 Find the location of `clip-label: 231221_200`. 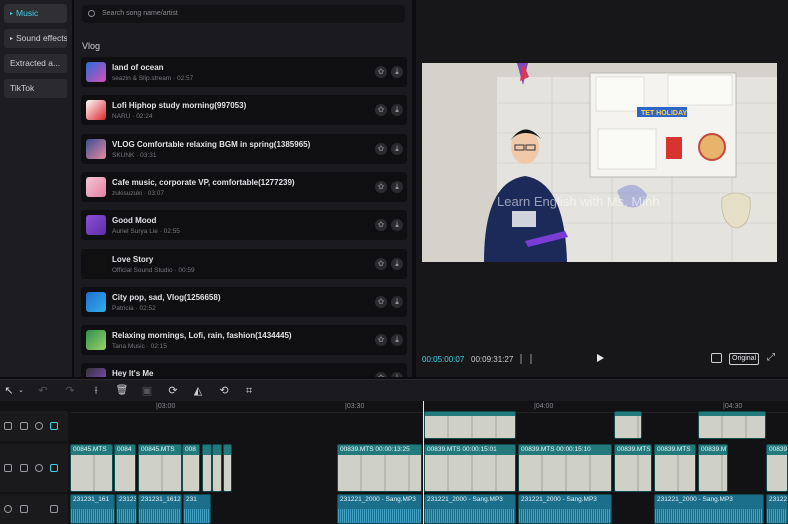

clip-label: 231221_200 is located at coordinates (778, 499).